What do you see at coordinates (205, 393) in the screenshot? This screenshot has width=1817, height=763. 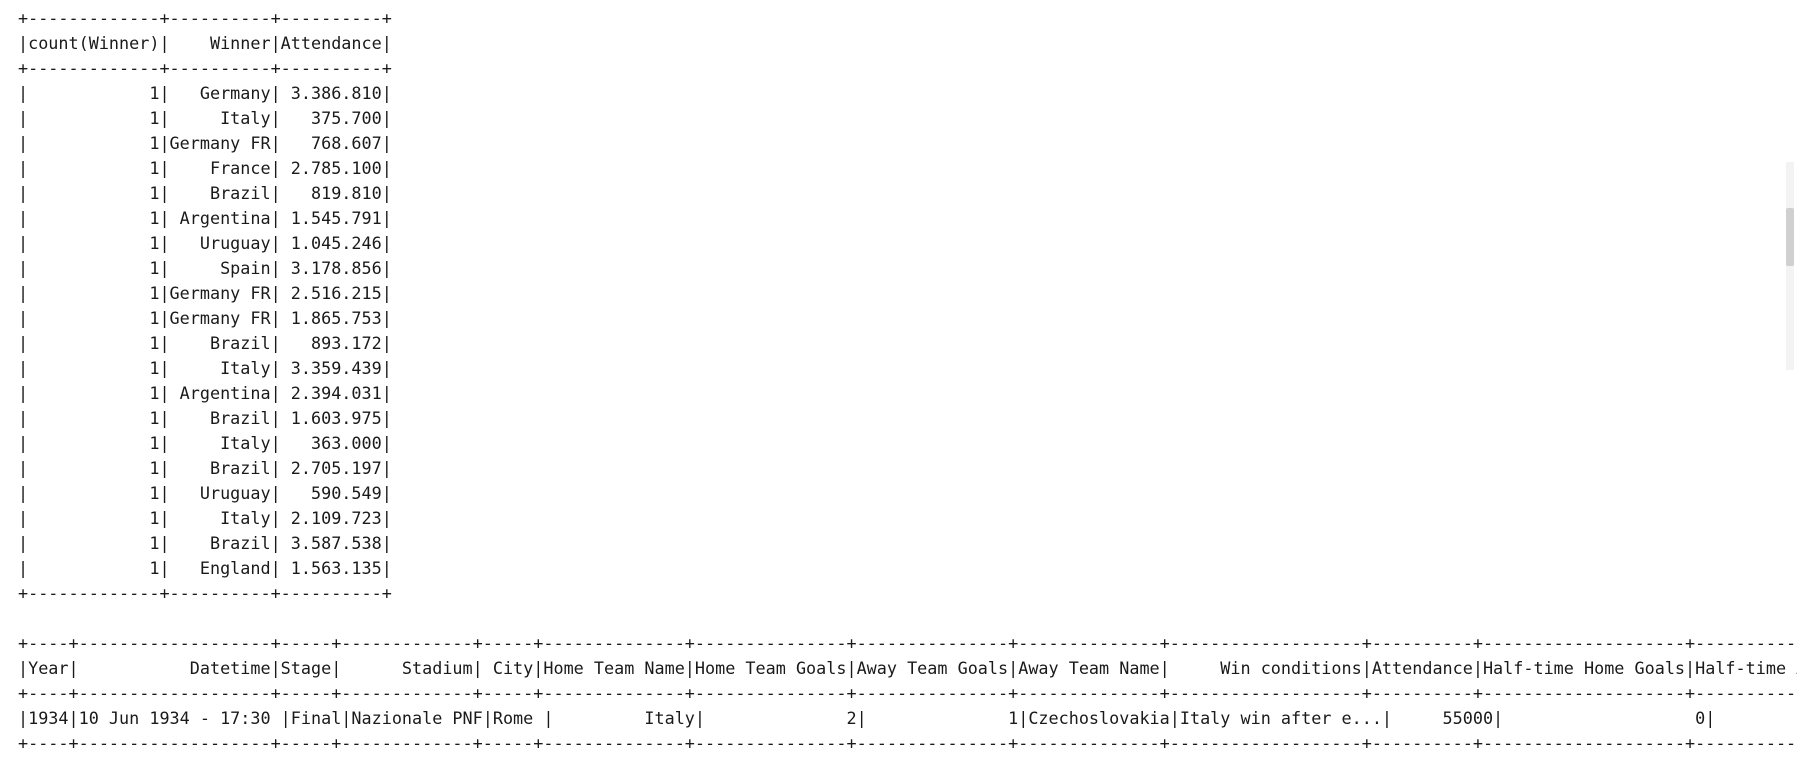 I see `table-row: | 1| Argentina| 2.394.031|` at bounding box center [205, 393].